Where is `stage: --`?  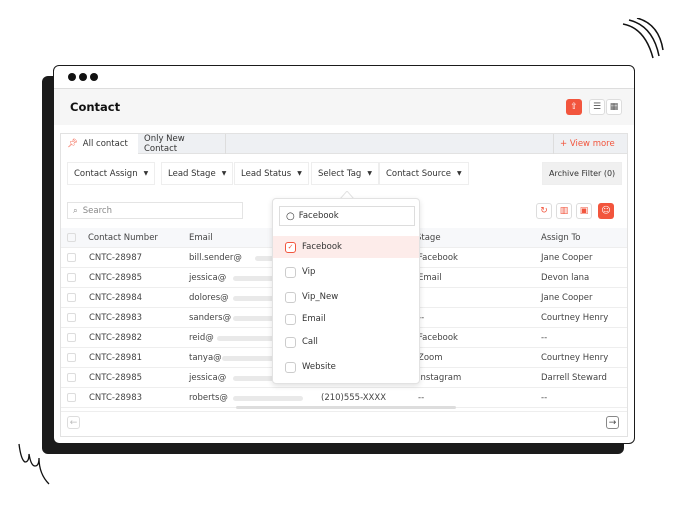
stage: -- is located at coordinates (421, 398).